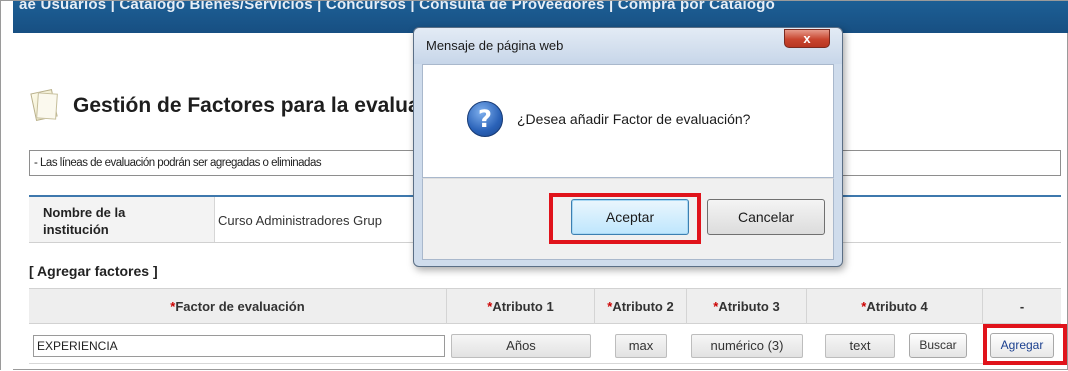 Image resolution: width=1068 pixels, height=371 pixels. Describe the element at coordinates (495, 45) in the screenshot. I see `dialog-title: Mensaje de página web` at that location.